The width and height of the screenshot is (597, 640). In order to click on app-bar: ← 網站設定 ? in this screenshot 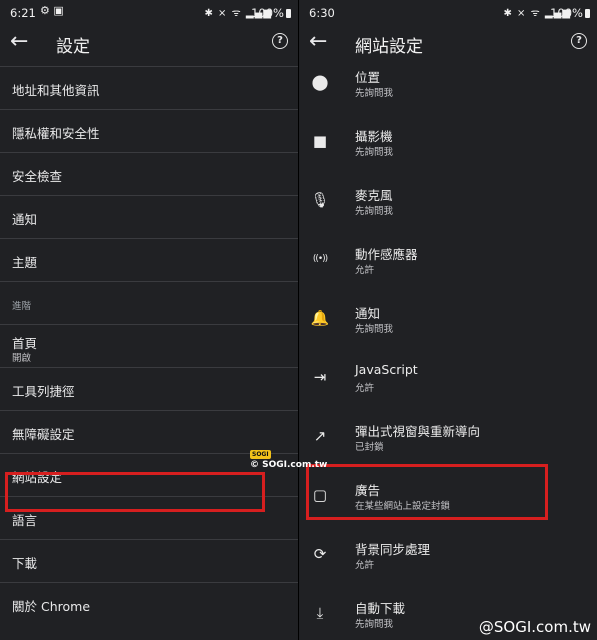, I will do `click(448, 44)`.